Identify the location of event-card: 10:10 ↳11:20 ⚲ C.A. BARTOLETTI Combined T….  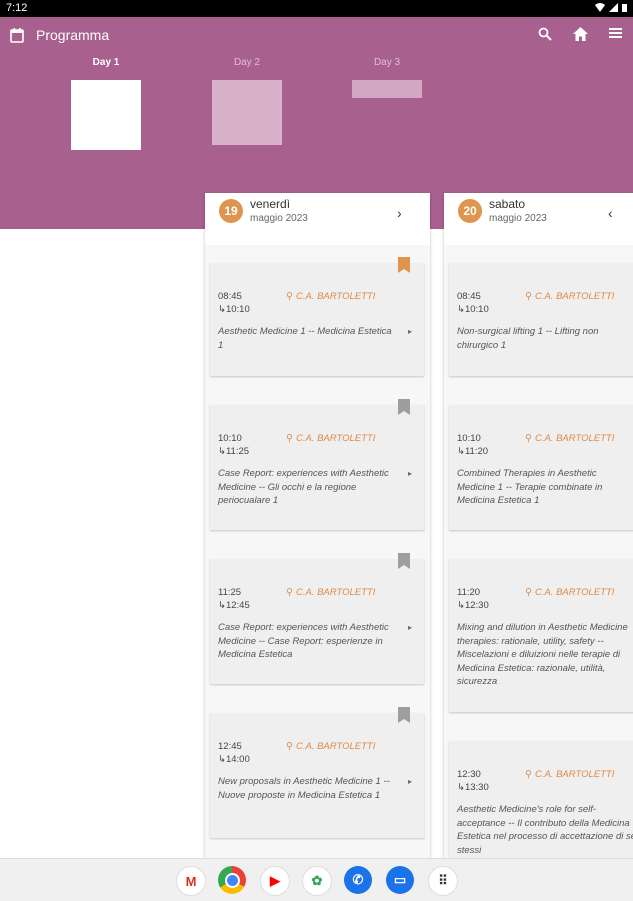
(541, 467).